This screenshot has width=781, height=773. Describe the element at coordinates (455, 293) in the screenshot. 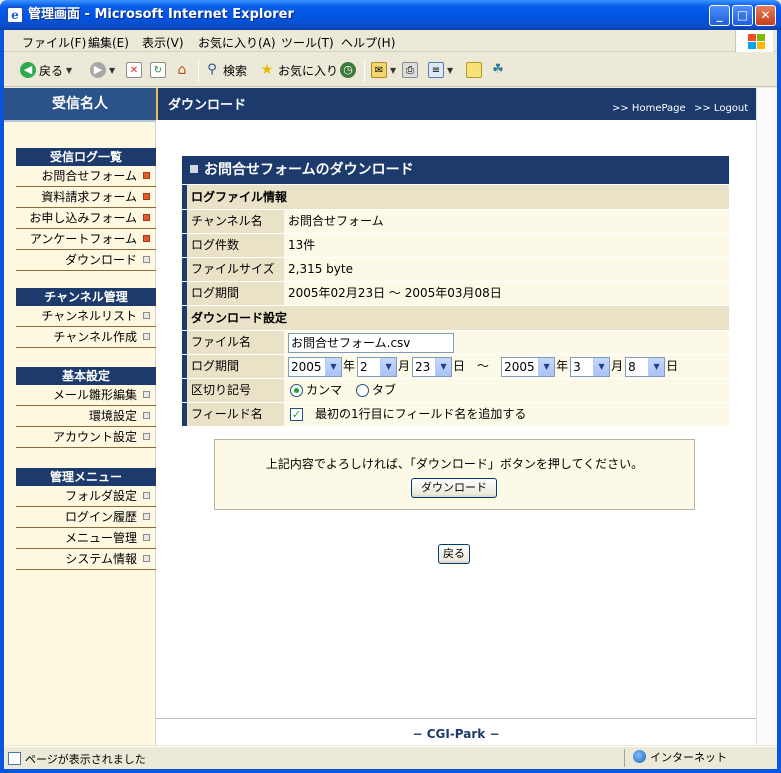

I see `log-period-row: ログ期間 2005年02月23日 〜 2005年03月08日` at that location.